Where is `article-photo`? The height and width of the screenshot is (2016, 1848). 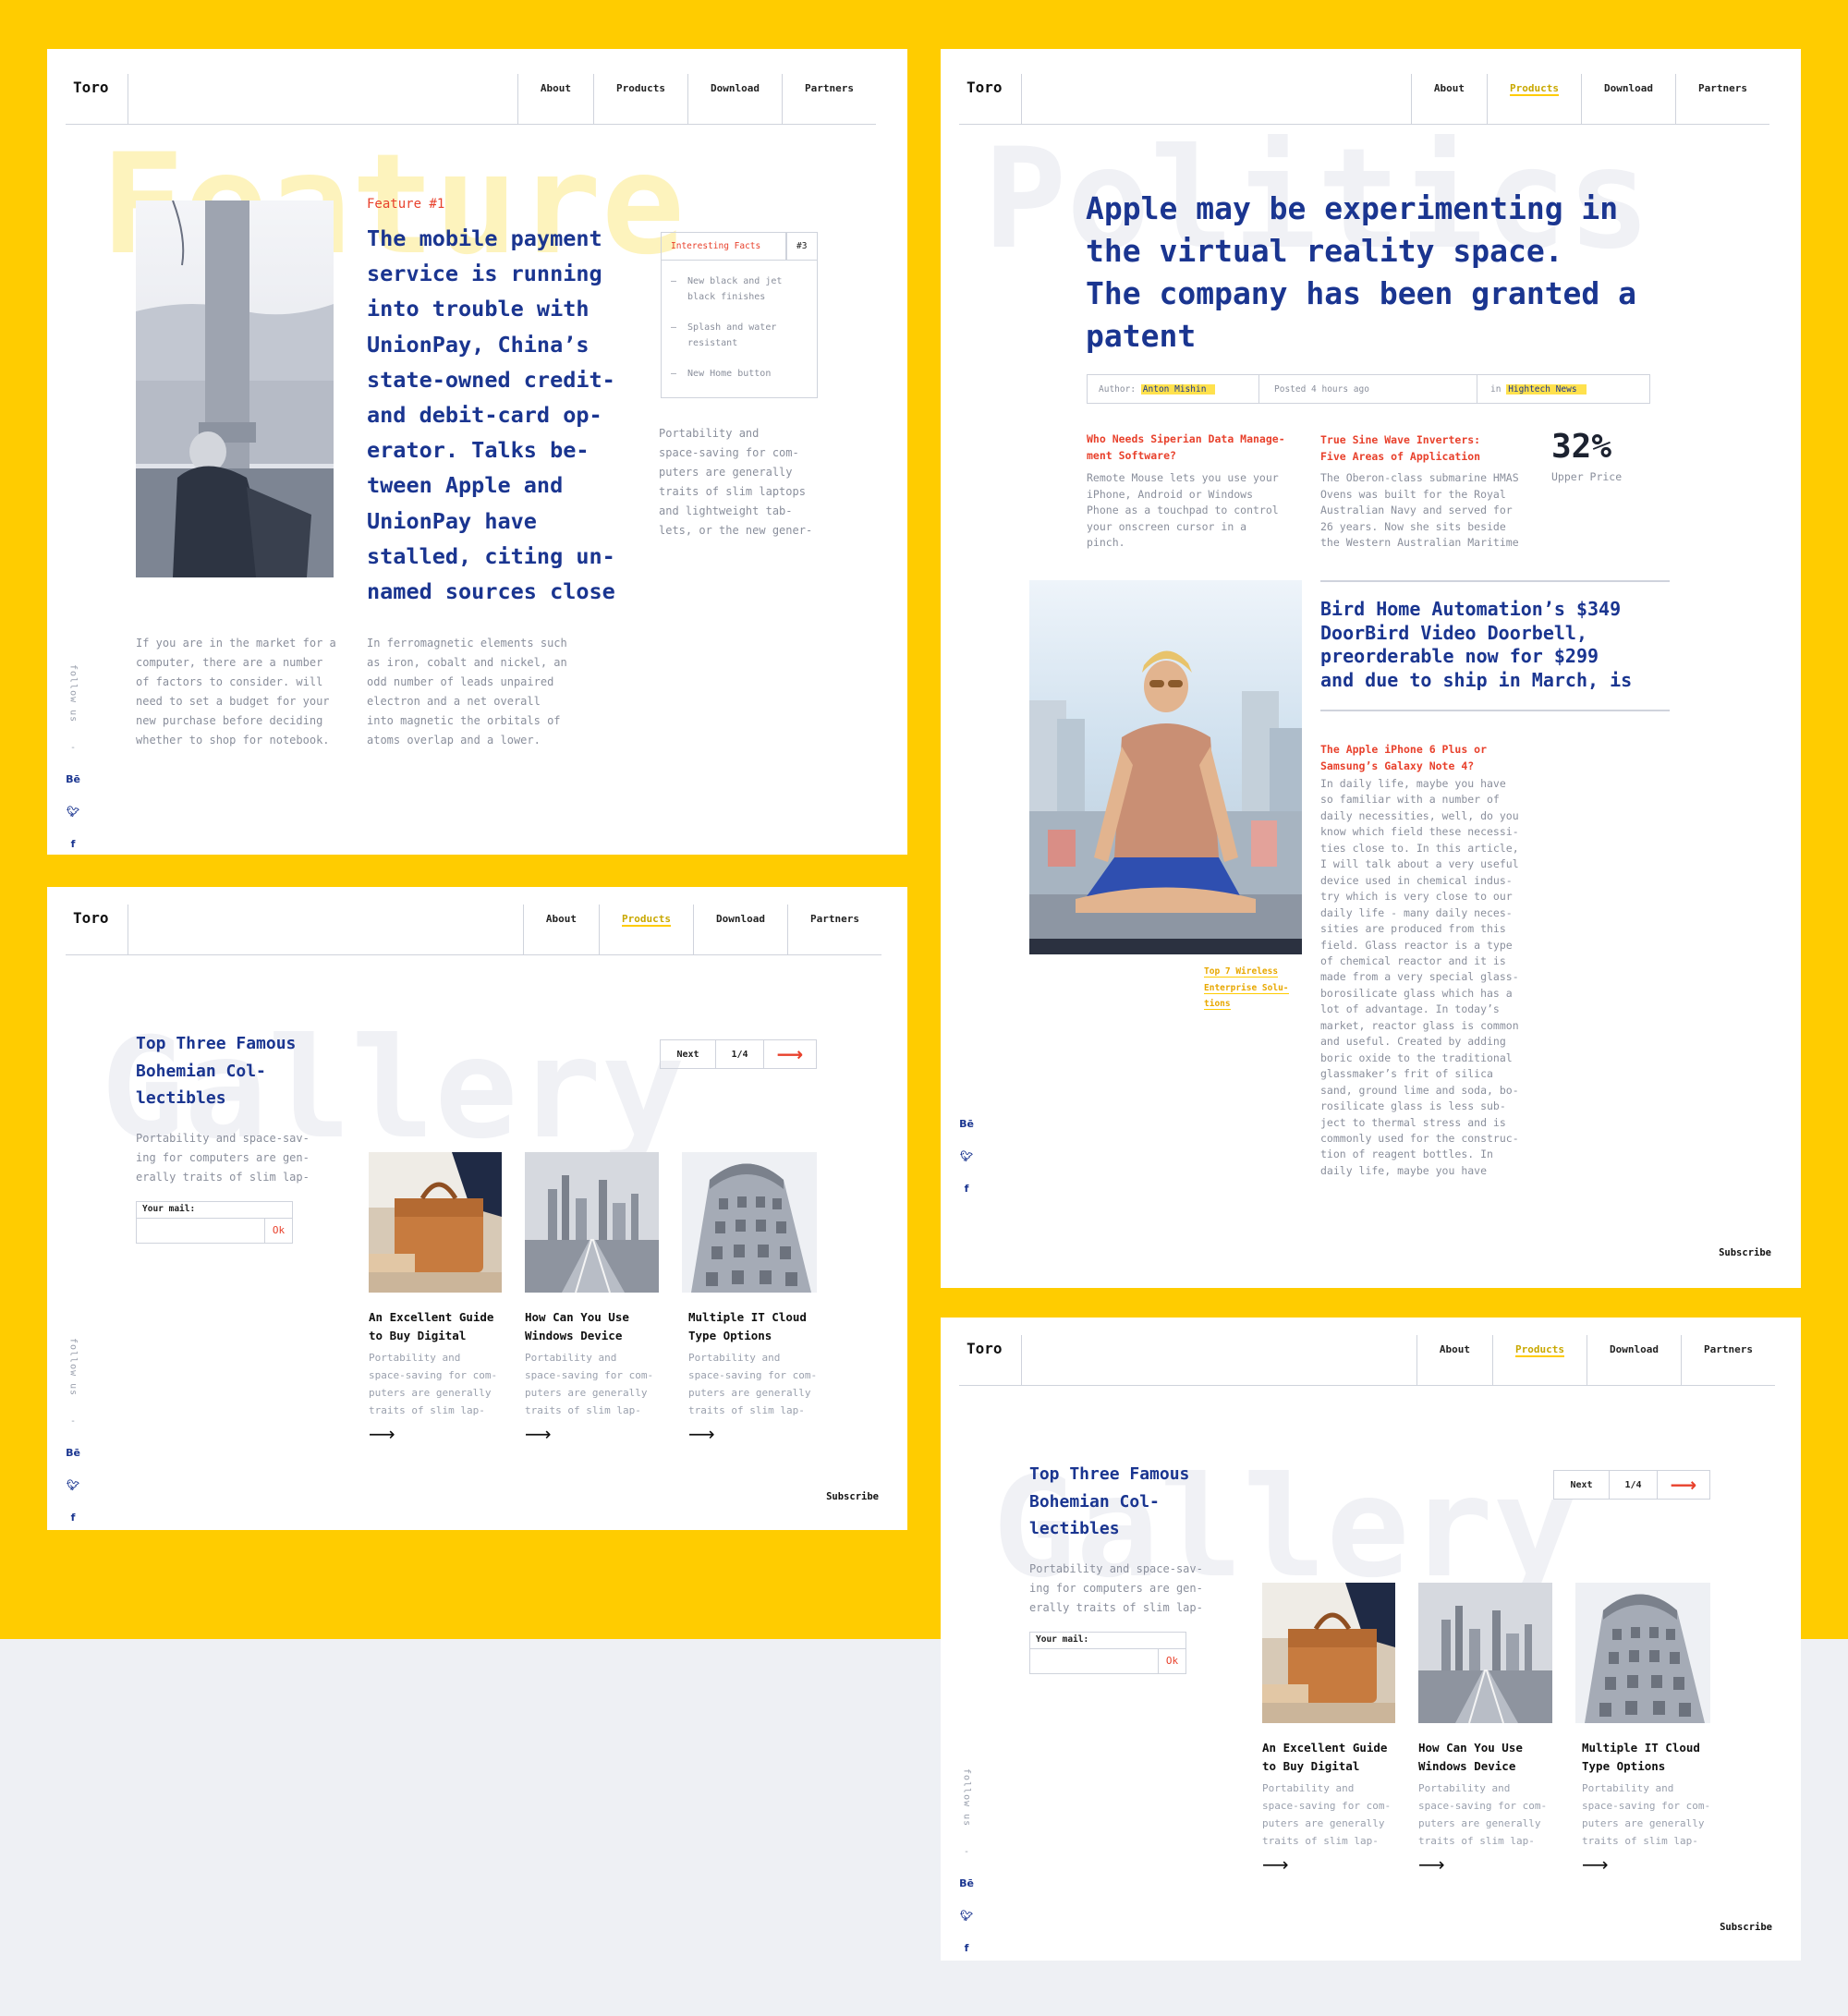 article-photo is located at coordinates (1165, 767).